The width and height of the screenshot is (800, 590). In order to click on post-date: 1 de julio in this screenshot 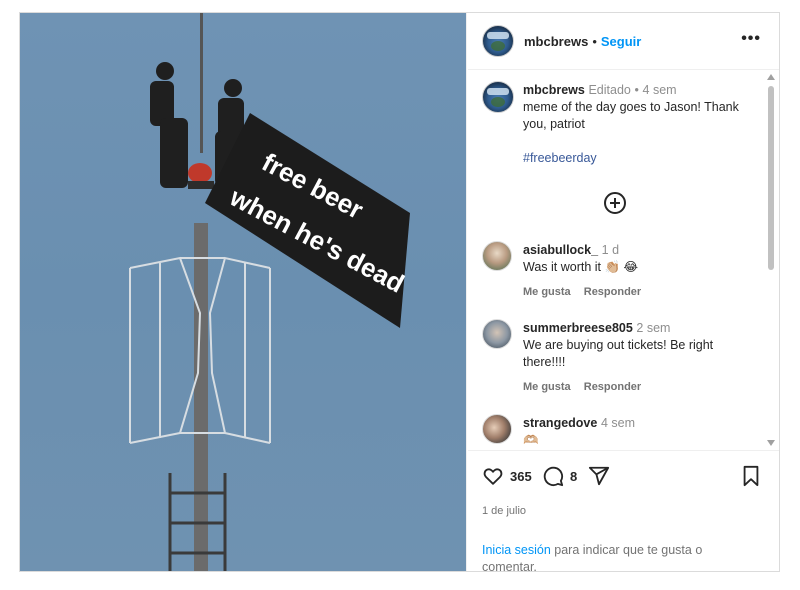, I will do `click(504, 511)`.